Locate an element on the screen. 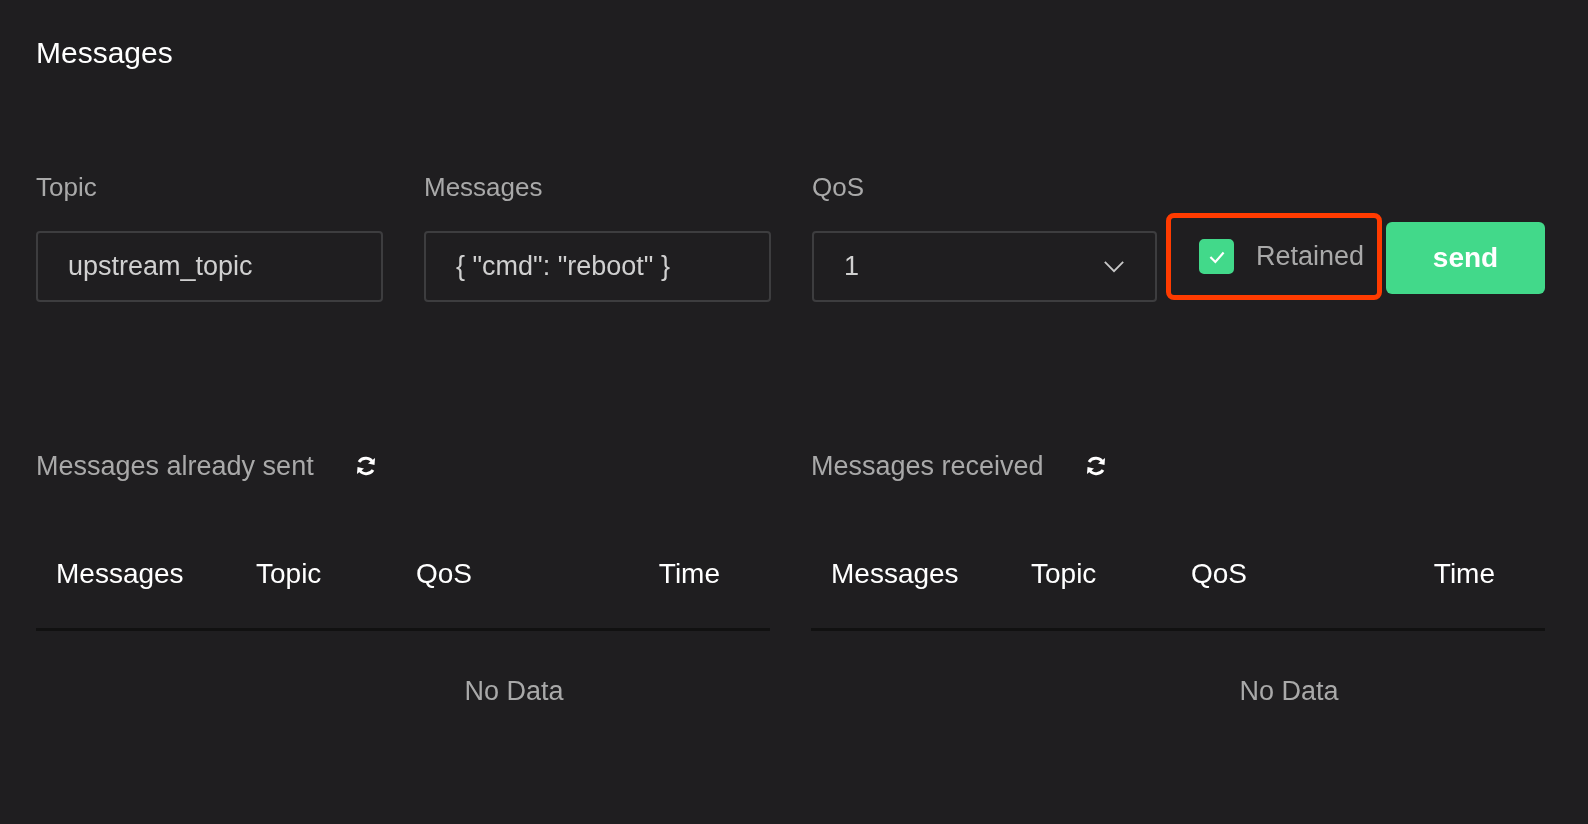 The height and width of the screenshot is (824, 1588). field-label: Messages is located at coordinates (484, 187).